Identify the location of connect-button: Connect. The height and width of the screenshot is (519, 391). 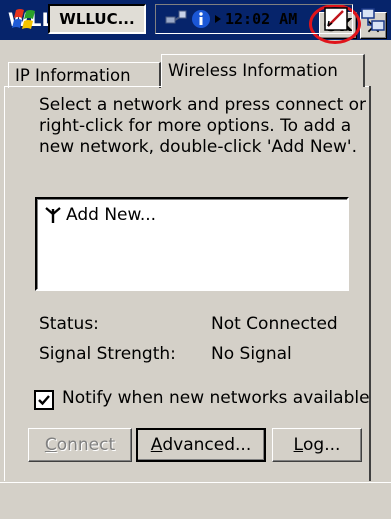
(80, 445).